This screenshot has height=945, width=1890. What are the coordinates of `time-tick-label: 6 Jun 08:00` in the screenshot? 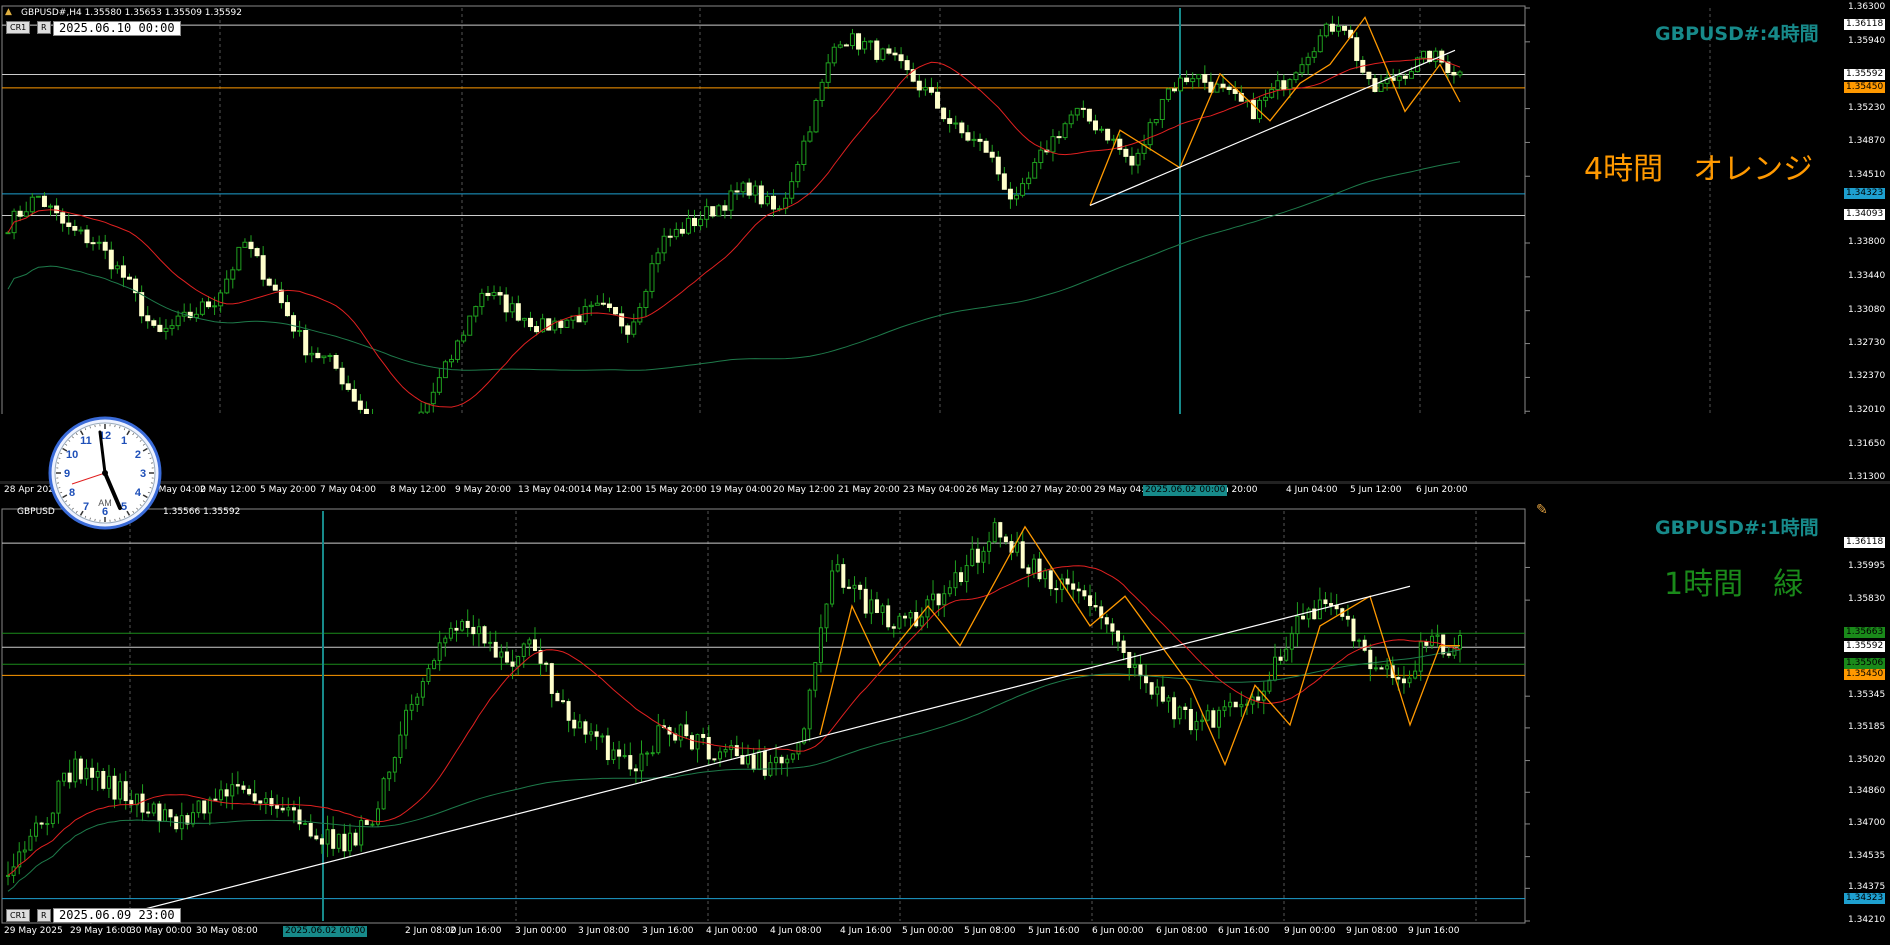 It's located at (1182, 931).